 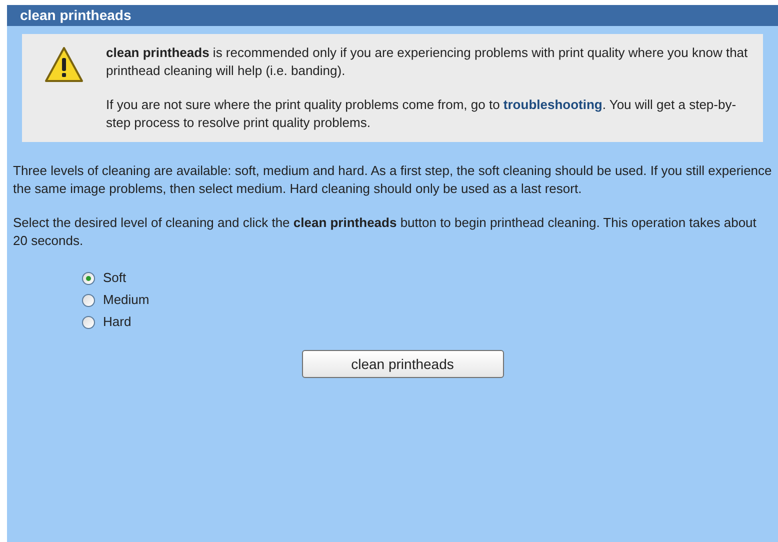 I want to click on instruction-text: Select the desired level of cleaning and click the clean printheads button to begin printhead cleaning. This operation takes about 20 seconds., so click(x=385, y=232).